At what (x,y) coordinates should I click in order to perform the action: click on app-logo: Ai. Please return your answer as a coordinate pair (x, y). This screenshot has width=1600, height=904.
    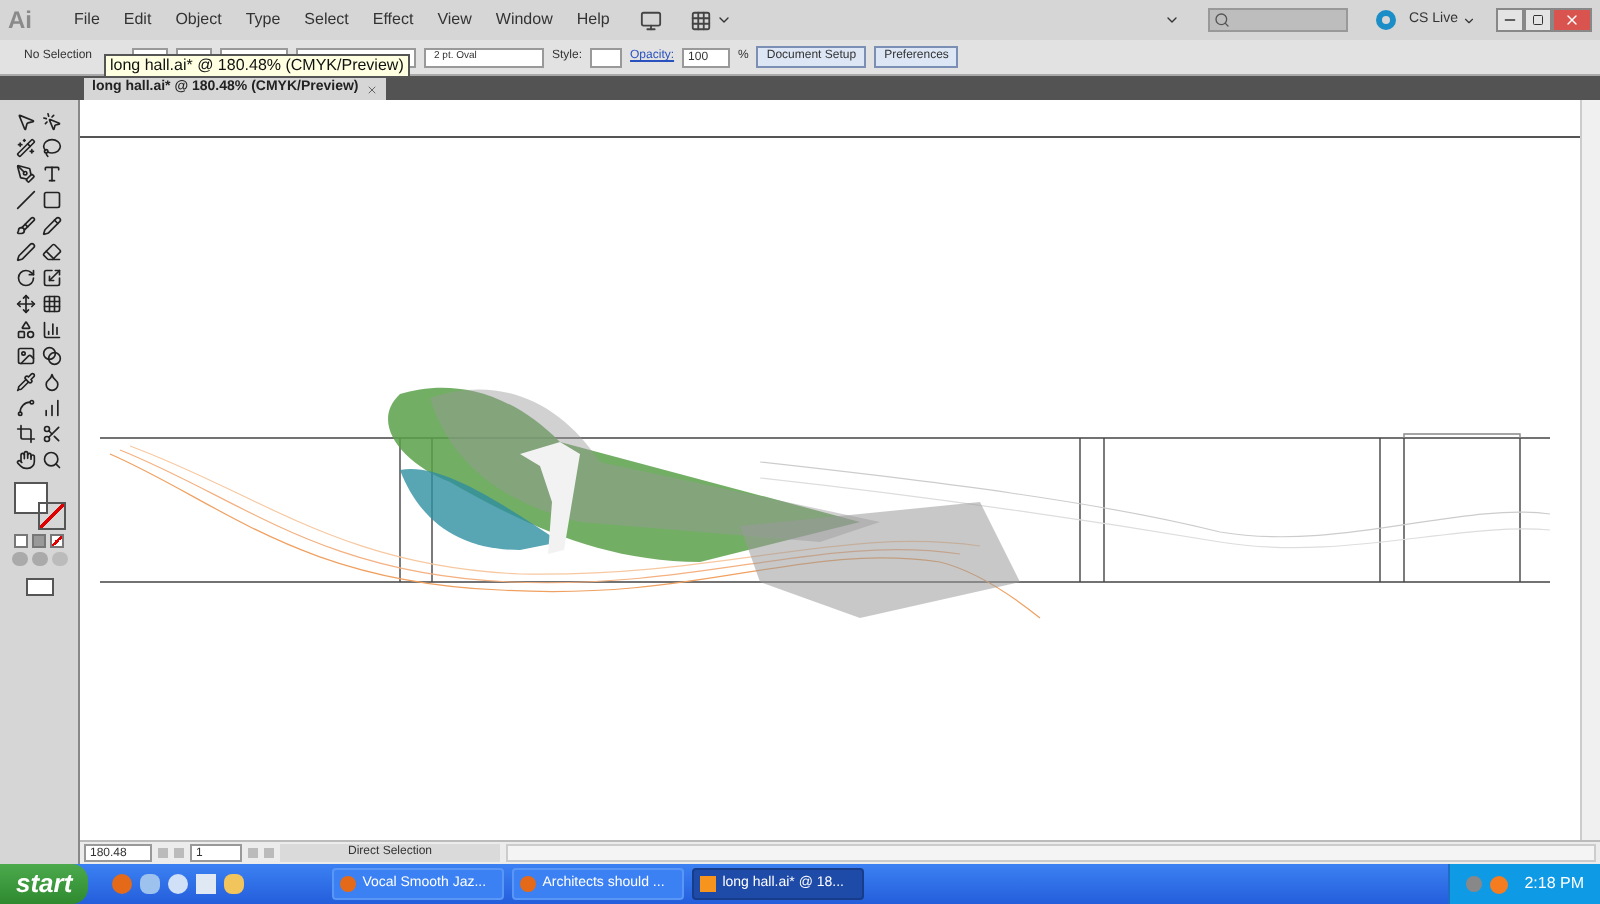
    Looking at the image, I should click on (21, 21).